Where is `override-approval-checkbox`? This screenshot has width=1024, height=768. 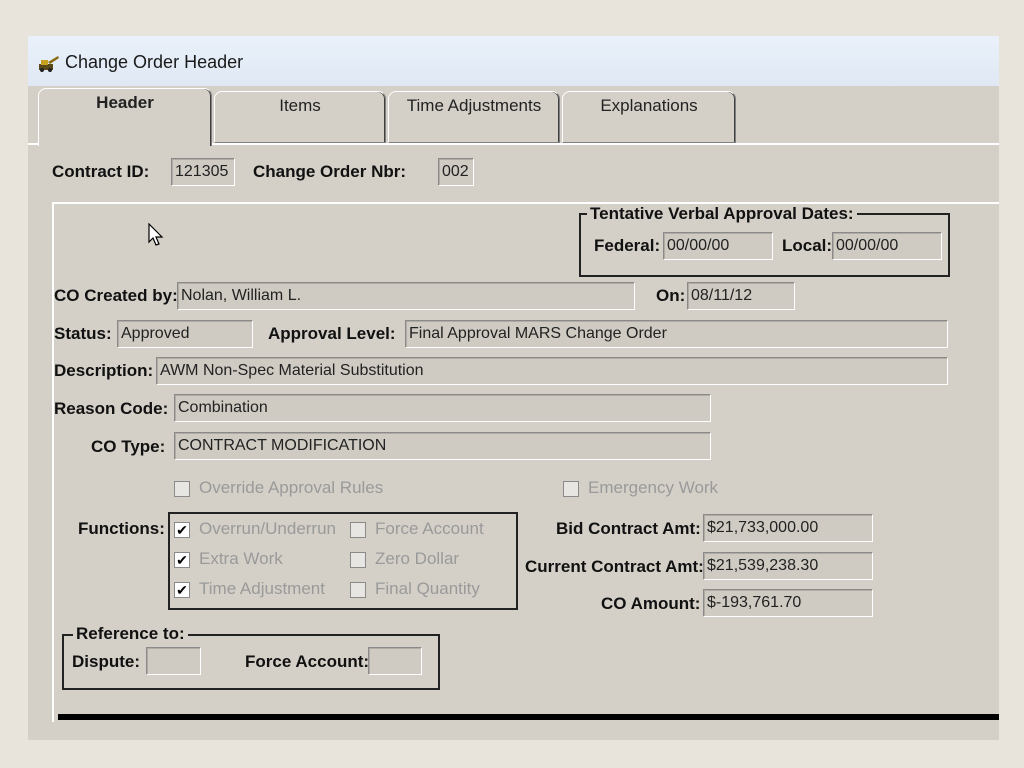 override-approval-checkbox is located at coordinates (182, 489).